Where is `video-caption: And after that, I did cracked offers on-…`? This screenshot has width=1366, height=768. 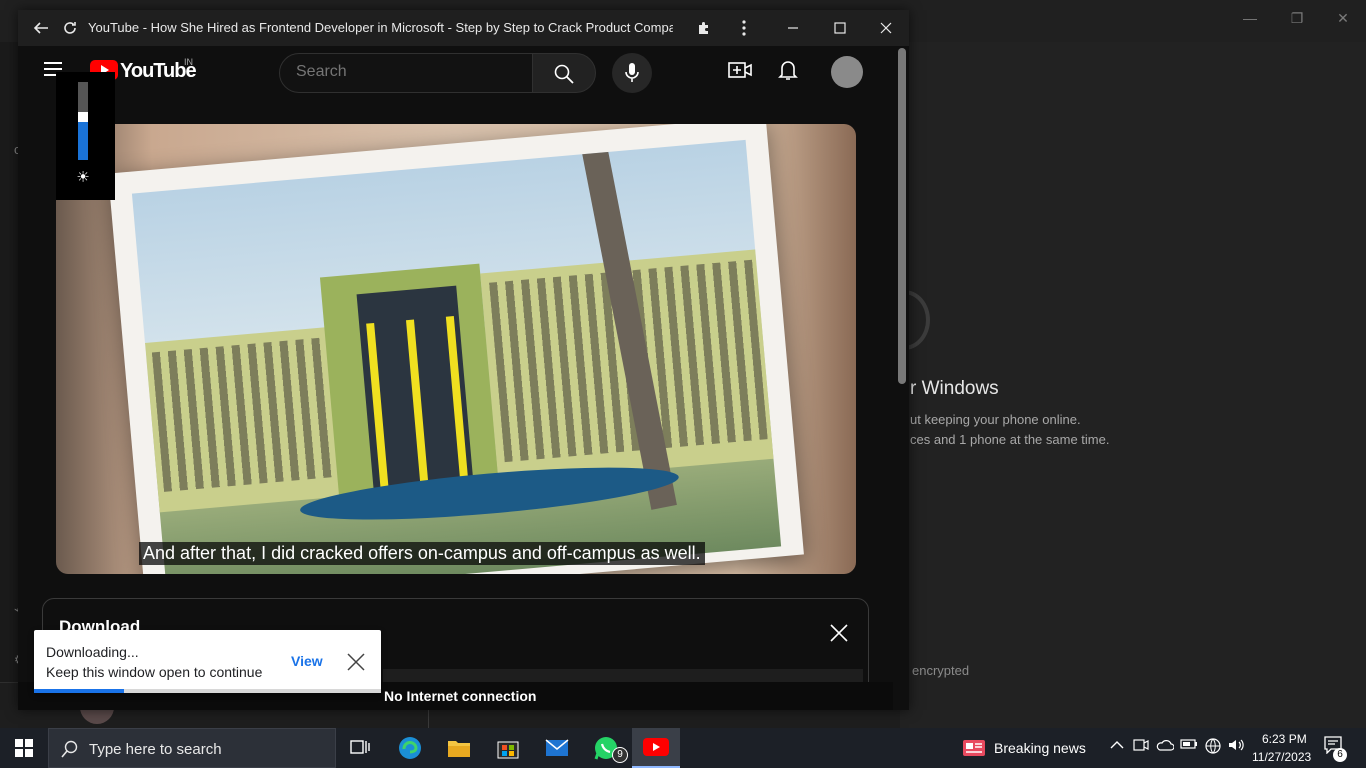
video-caption: And after that, I did cracked offers on-… is located at coordinates (422, 553).